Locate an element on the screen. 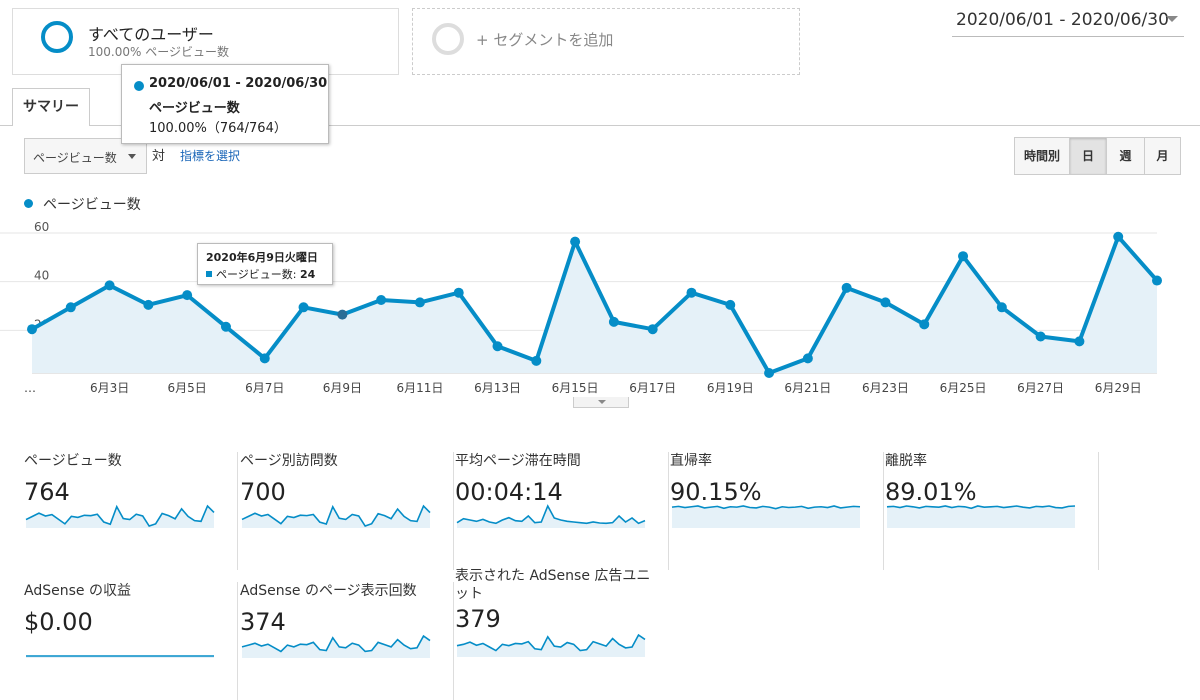 The height and width of the screenshot is (700, 1200). x-tick-label: 6月25日 is located at coordinates (963, 388).